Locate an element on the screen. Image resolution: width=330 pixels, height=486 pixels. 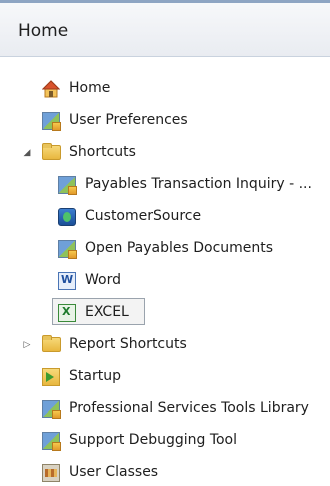
tree-item-shortcuts: ◢ Shortcuts is located at coordinates (165, 153).